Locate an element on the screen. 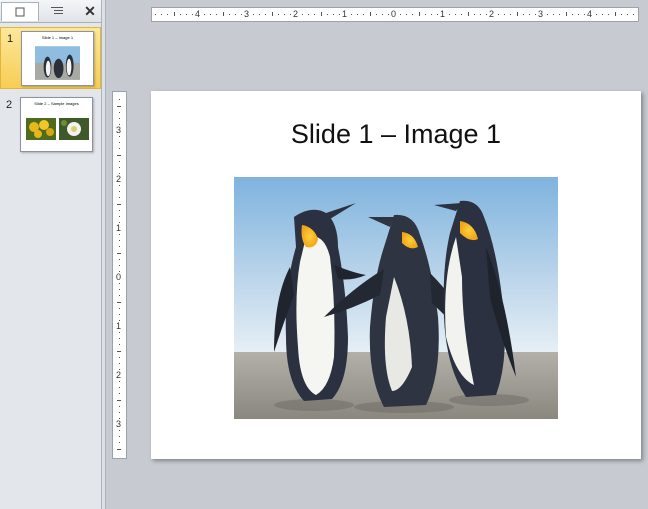 This screenshot has width=648, height=509. slide-thumbnail-1: 1 Slide 1 – Image 1 is located at coordinates (50, 58).